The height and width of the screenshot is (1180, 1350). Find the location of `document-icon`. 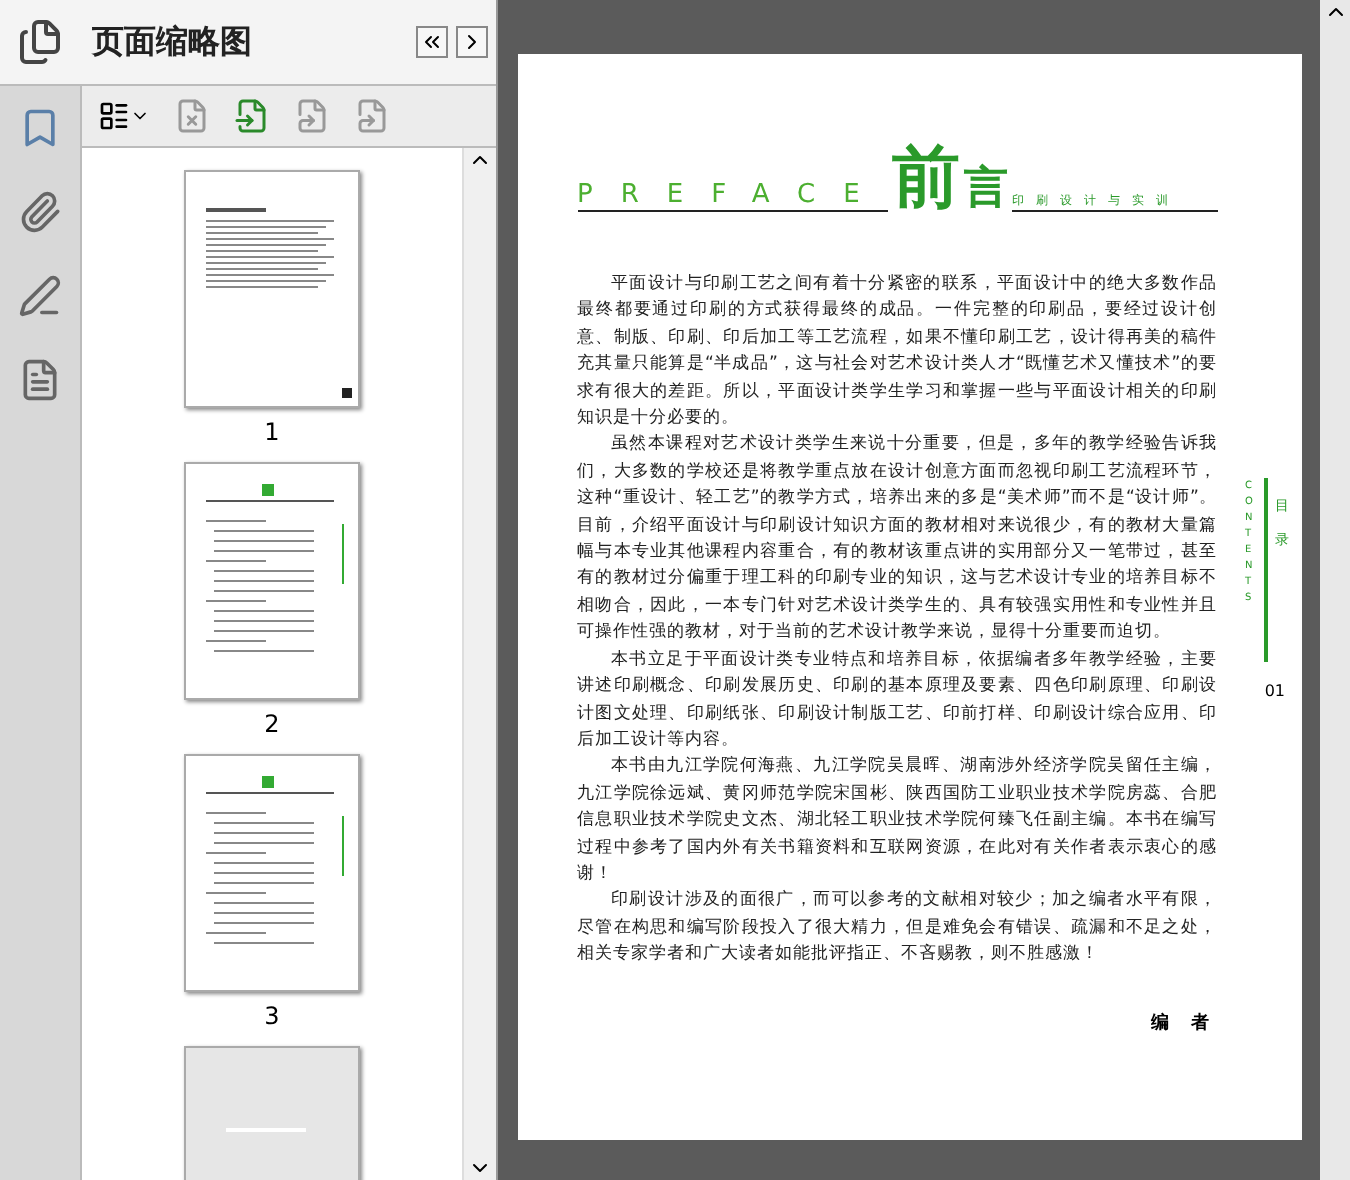

document-icon is located at coordinates (40, 380).